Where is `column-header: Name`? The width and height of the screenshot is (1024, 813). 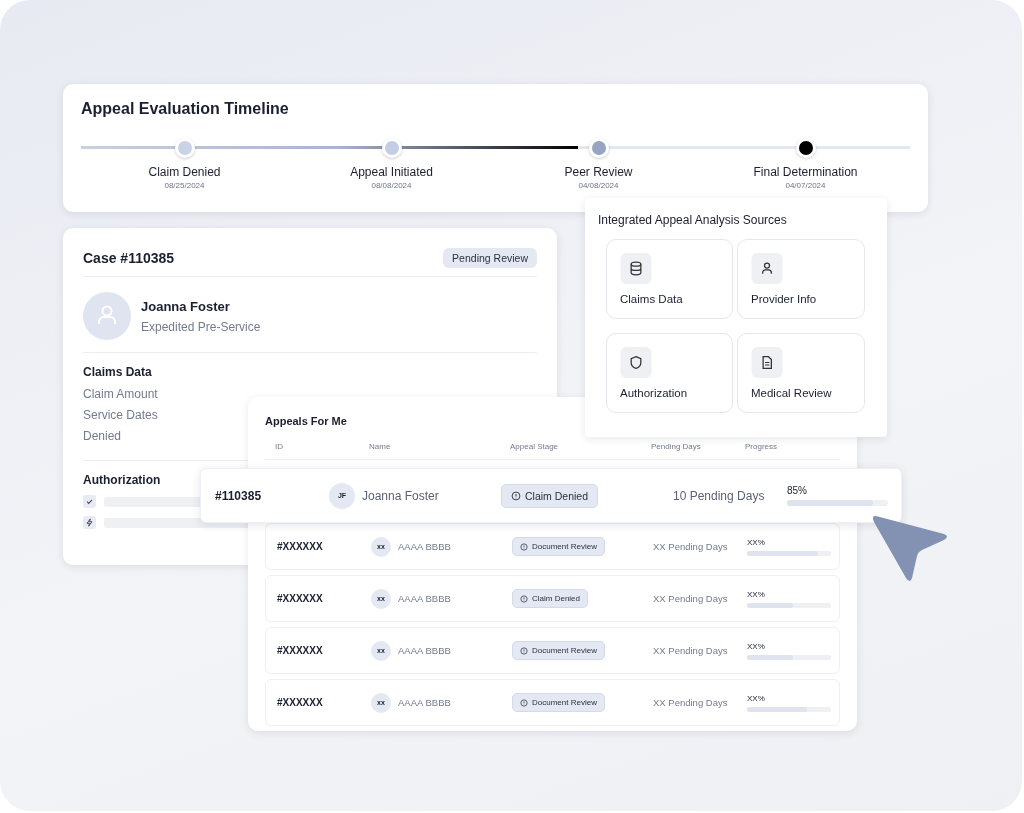 column-header: Name is located at coordinates (380, 446).